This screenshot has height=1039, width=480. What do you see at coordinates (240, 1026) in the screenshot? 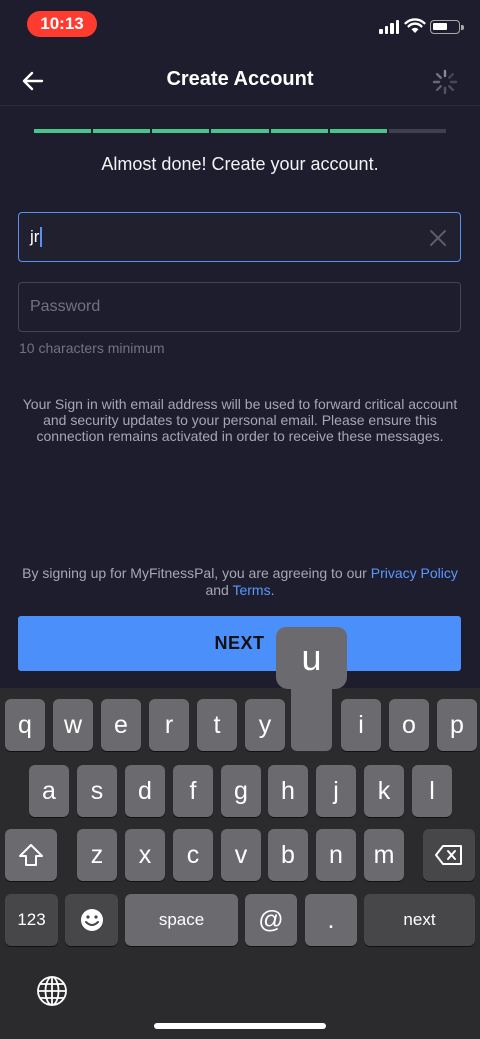
I see `home-indicator` at bounding box center [240, 1026].